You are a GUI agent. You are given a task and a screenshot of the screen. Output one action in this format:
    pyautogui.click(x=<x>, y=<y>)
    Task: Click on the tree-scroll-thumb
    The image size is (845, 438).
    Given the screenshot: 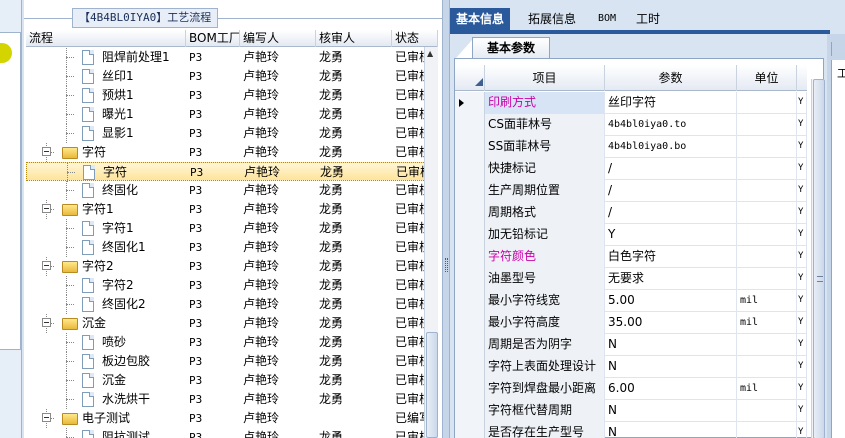 What is the action you would take?
    pyautogui.click(x=432, y=385)
    